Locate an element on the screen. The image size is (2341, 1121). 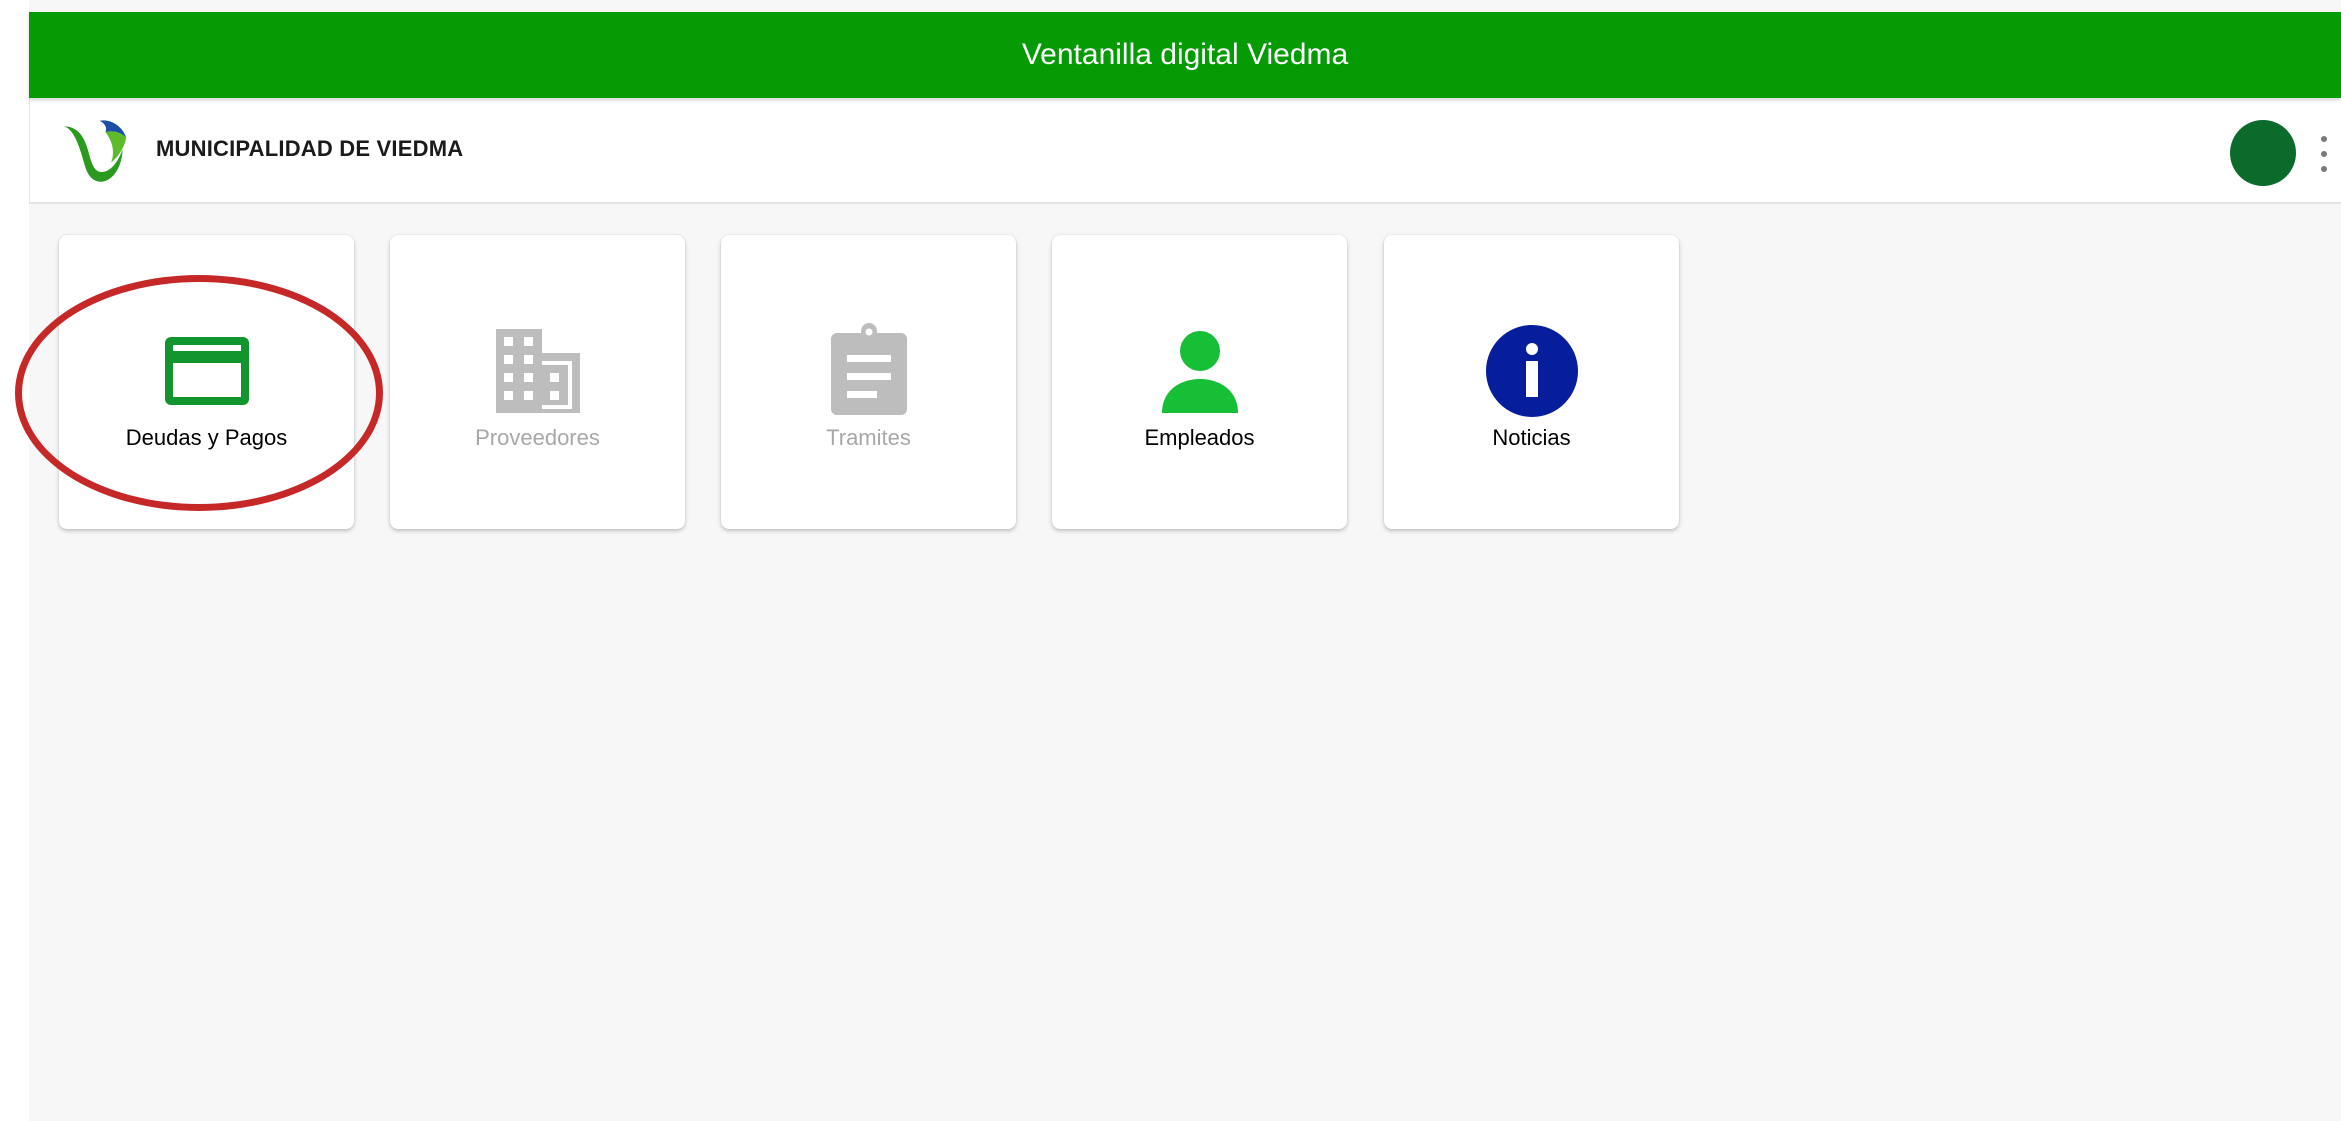
building-icon is located at coordinates (537, 371).